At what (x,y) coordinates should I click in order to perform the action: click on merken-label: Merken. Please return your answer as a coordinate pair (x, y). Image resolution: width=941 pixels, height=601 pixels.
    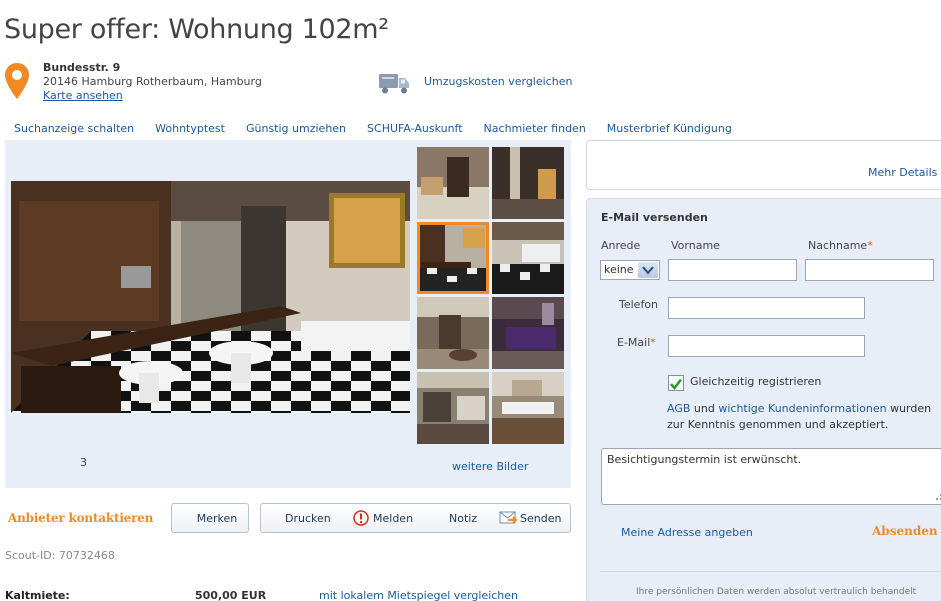
    Looking at the image, I should click on (217, 518).